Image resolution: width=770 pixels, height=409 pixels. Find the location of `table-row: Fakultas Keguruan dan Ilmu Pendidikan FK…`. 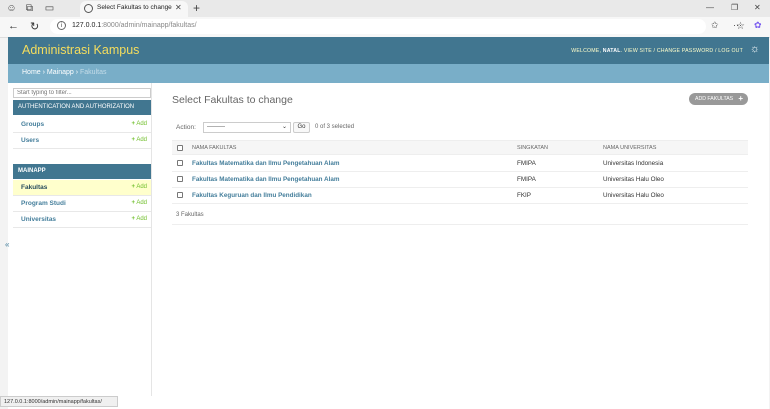

table-row: Fakultas Keguruan dan Ilmu Pendidikan FK… is located at coordinates (460, 196).